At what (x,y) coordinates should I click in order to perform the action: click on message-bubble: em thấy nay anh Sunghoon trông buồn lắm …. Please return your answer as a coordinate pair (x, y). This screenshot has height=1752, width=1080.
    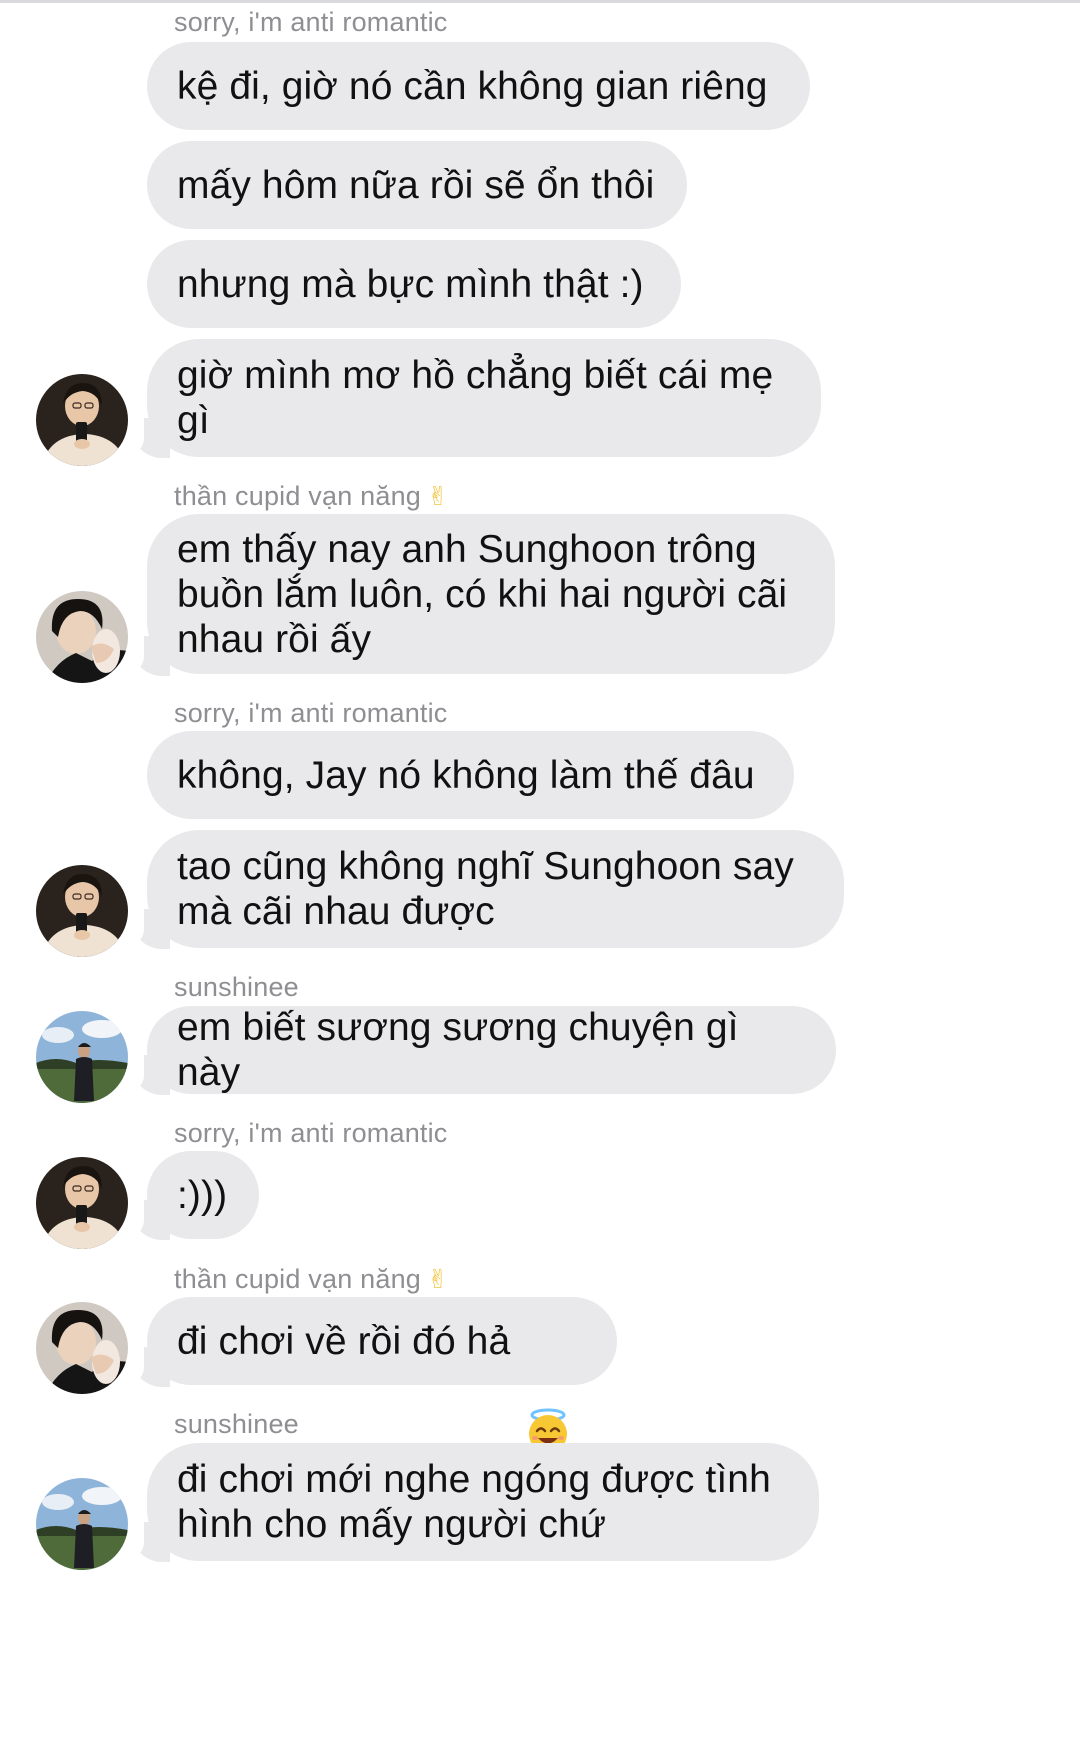
    Looking at the image, I should click on (491, 594).